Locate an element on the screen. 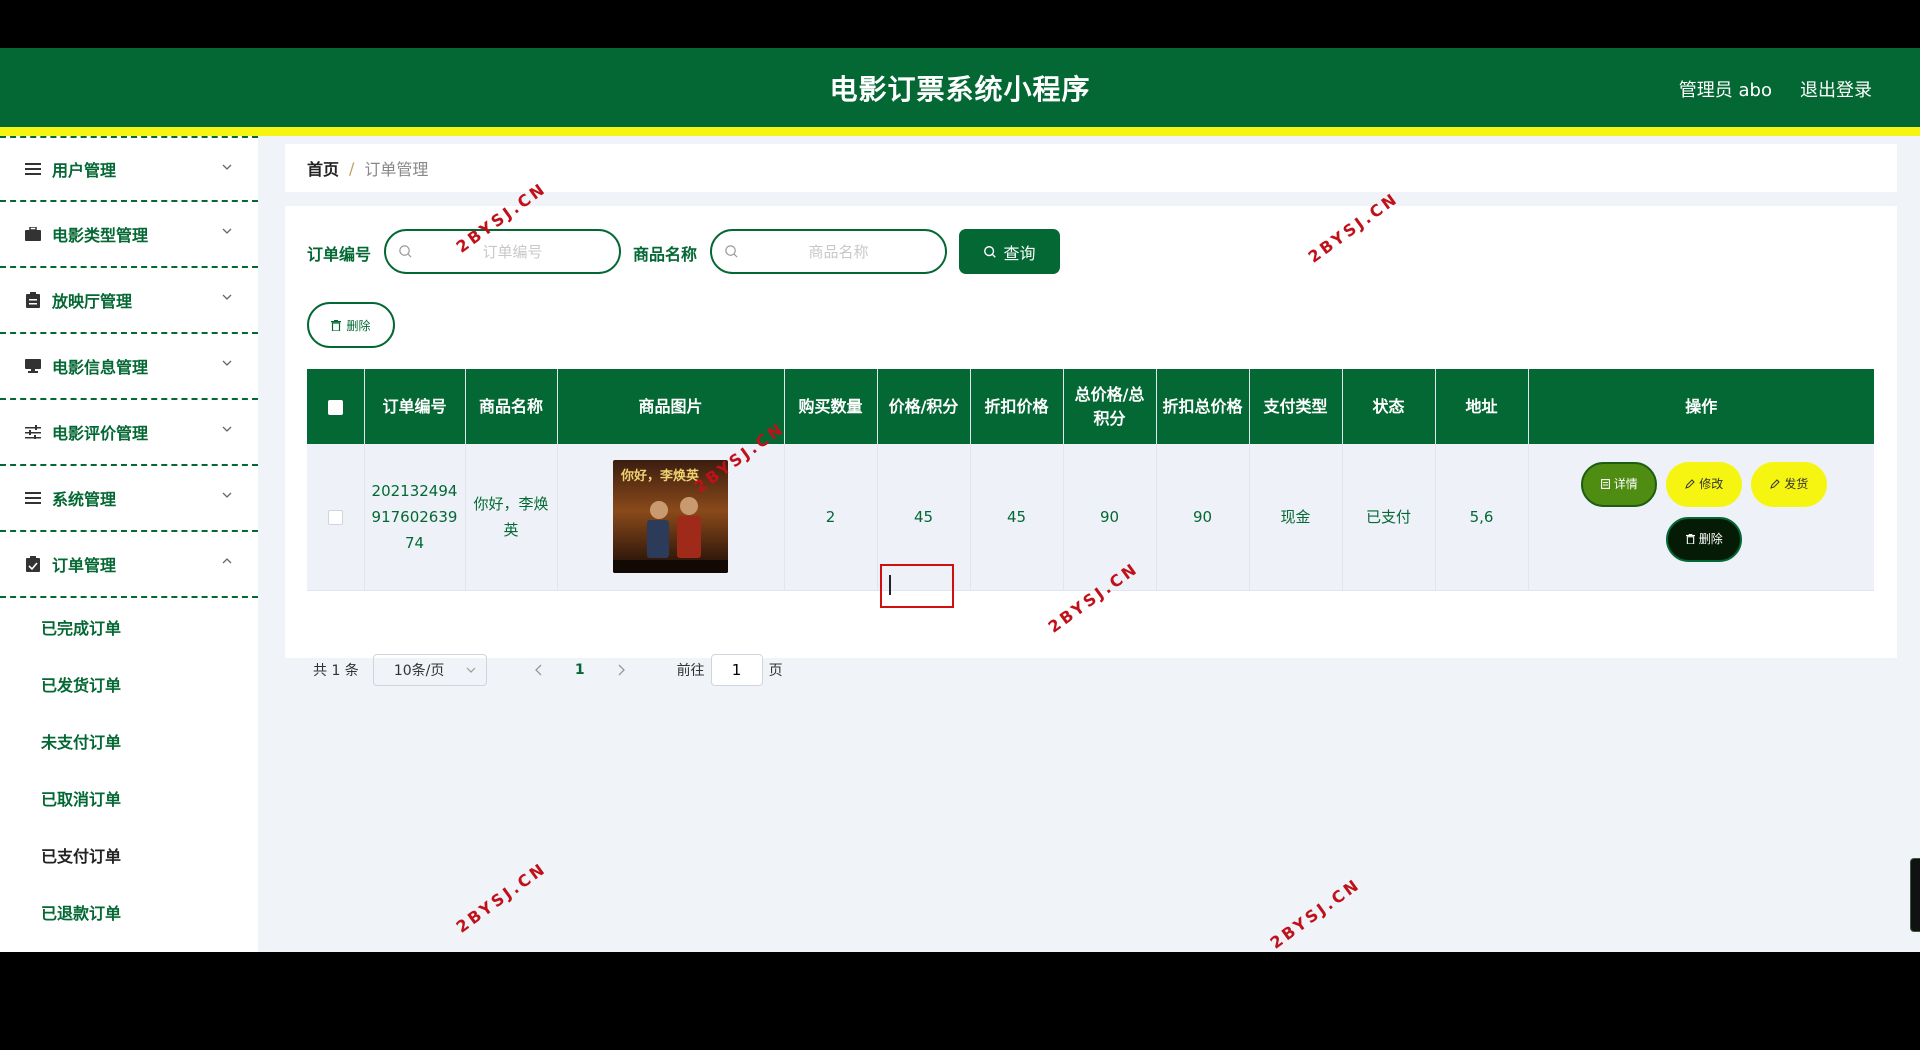 The width and height of the screenshot is (1920, 1050). sidebar-item-movie-info-management: 电影信息管理 is located at coordinates (129, 367).